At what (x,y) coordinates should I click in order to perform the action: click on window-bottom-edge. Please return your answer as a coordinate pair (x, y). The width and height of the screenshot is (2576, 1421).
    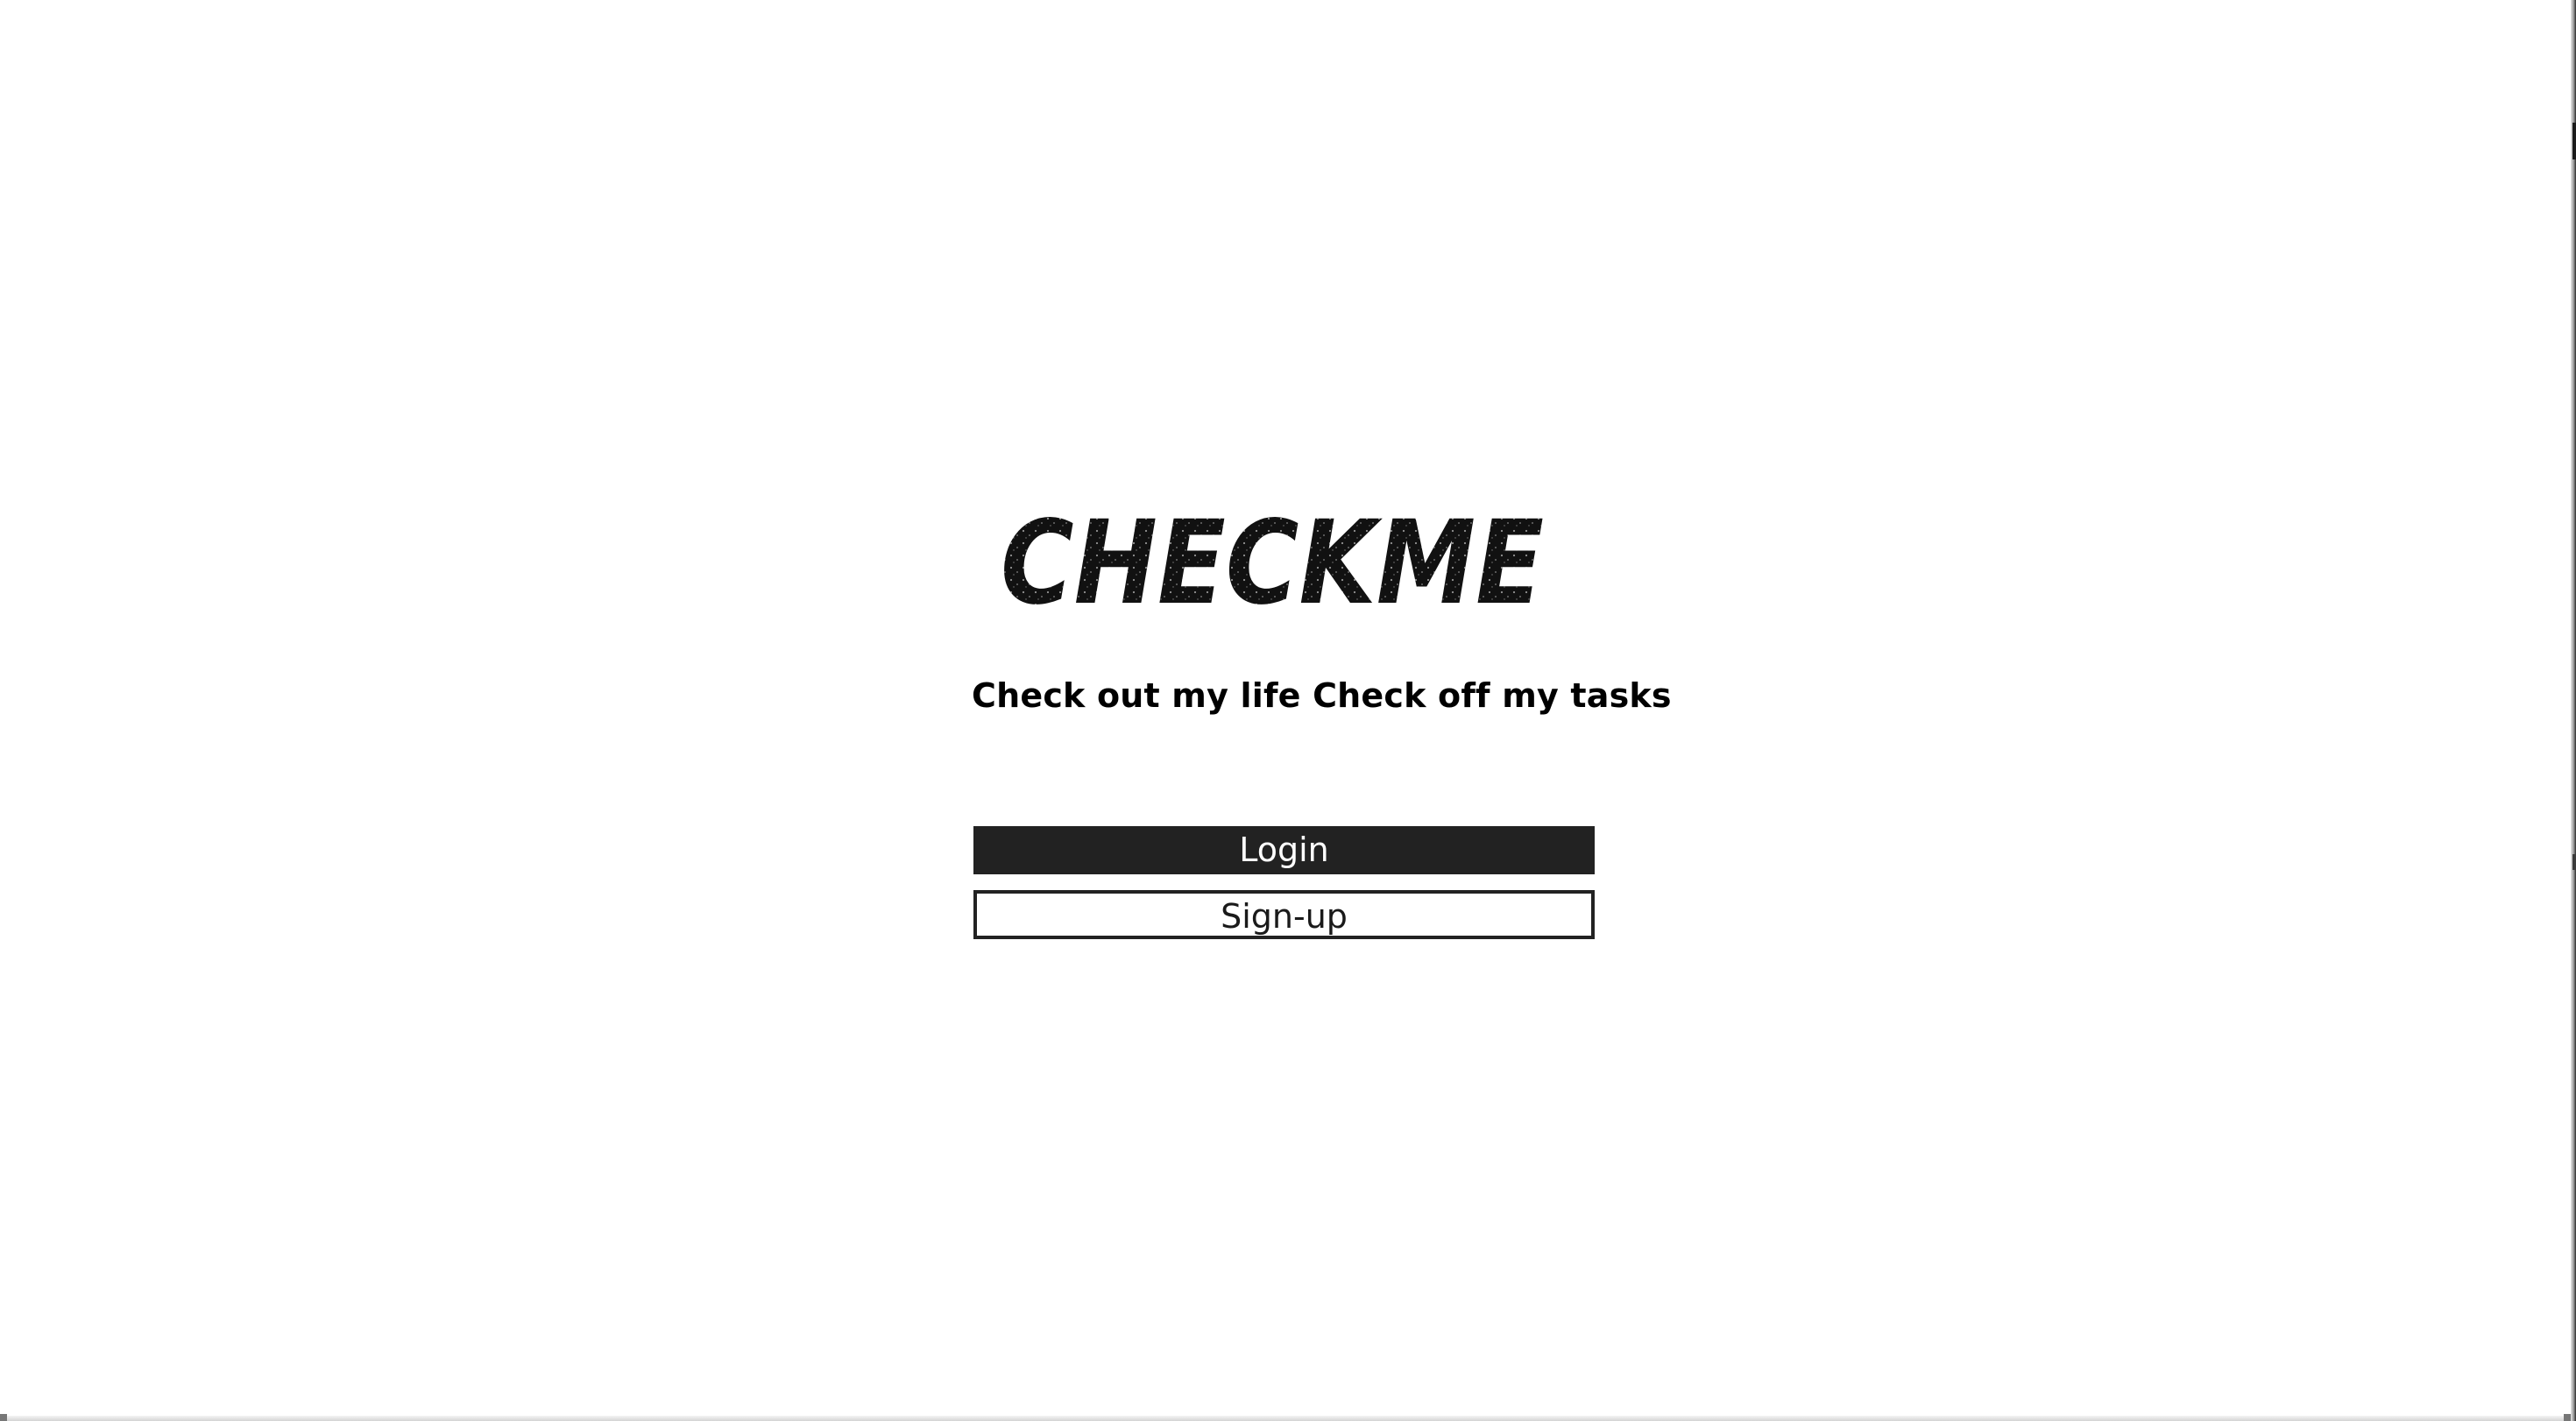
    Looking at the image, I should click on (1285, 1418).